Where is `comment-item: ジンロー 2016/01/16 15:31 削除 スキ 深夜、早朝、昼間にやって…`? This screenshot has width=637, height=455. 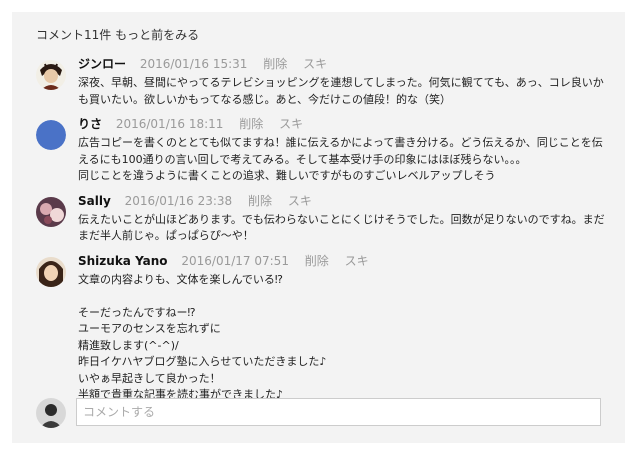
comment-item: ジンロー 2016/01/16 15:31 削除 スキ 深夜、早朝、昼間にやって… is located at coordinates (320, 82).